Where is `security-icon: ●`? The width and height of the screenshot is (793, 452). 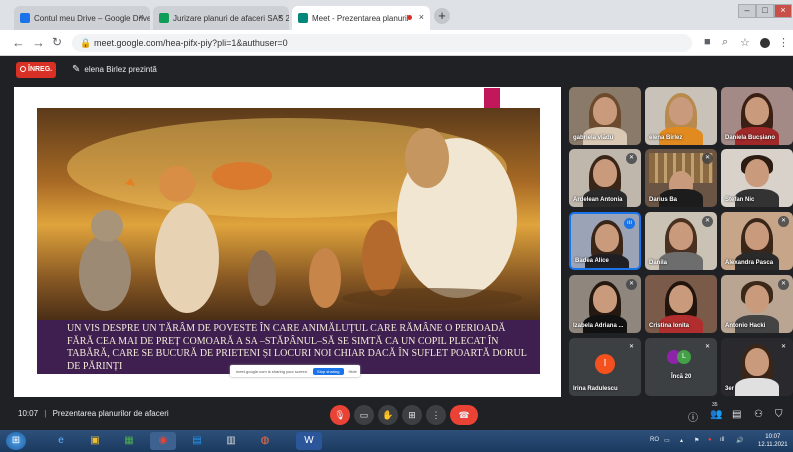 security-icon: ● is located at coordinates (710, 440).